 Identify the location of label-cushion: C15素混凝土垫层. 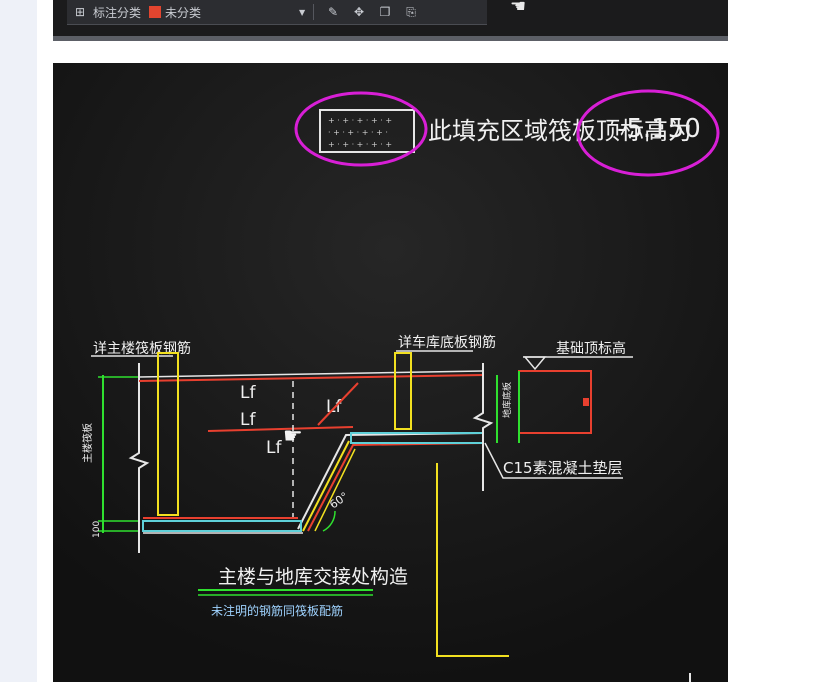
(563, 468).